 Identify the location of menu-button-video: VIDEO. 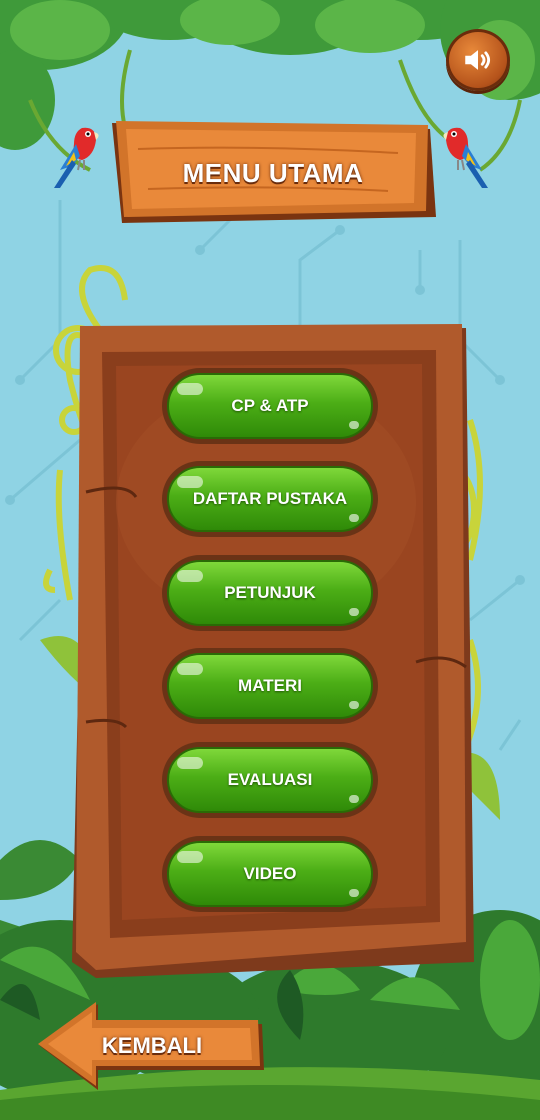
(270, 874).